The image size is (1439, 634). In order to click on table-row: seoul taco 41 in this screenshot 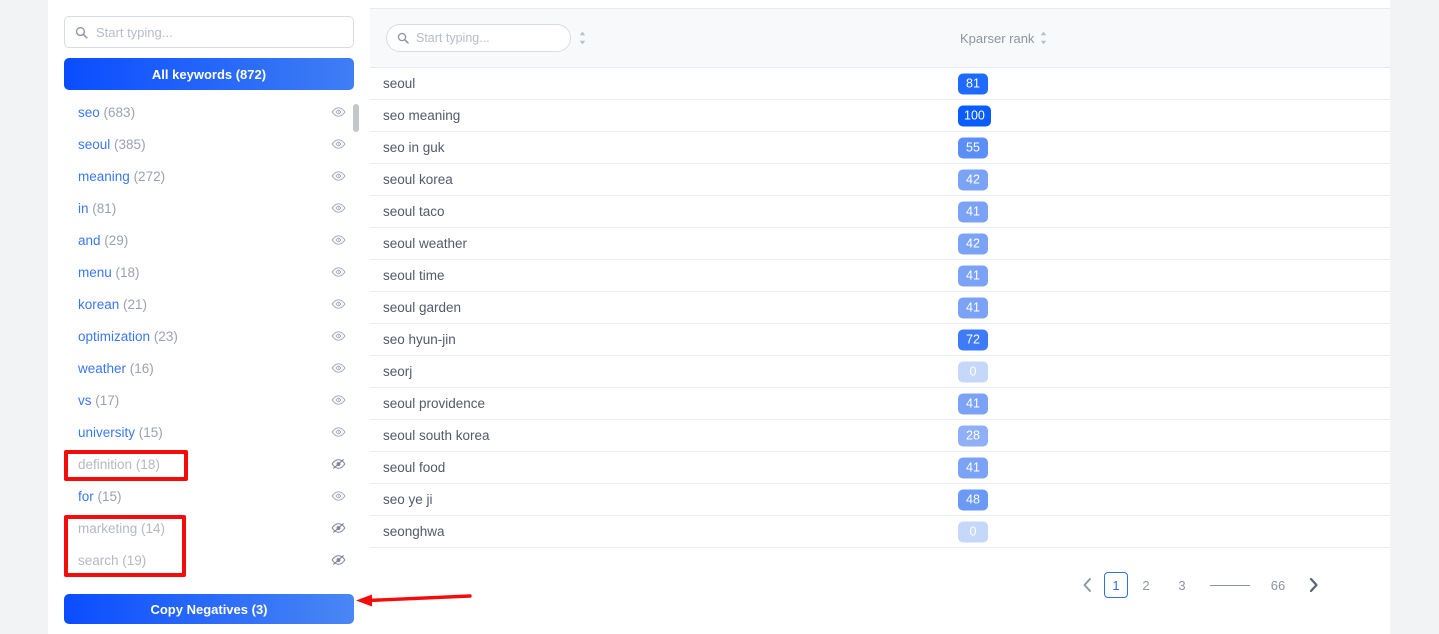, I will do `click(880, 212)`.